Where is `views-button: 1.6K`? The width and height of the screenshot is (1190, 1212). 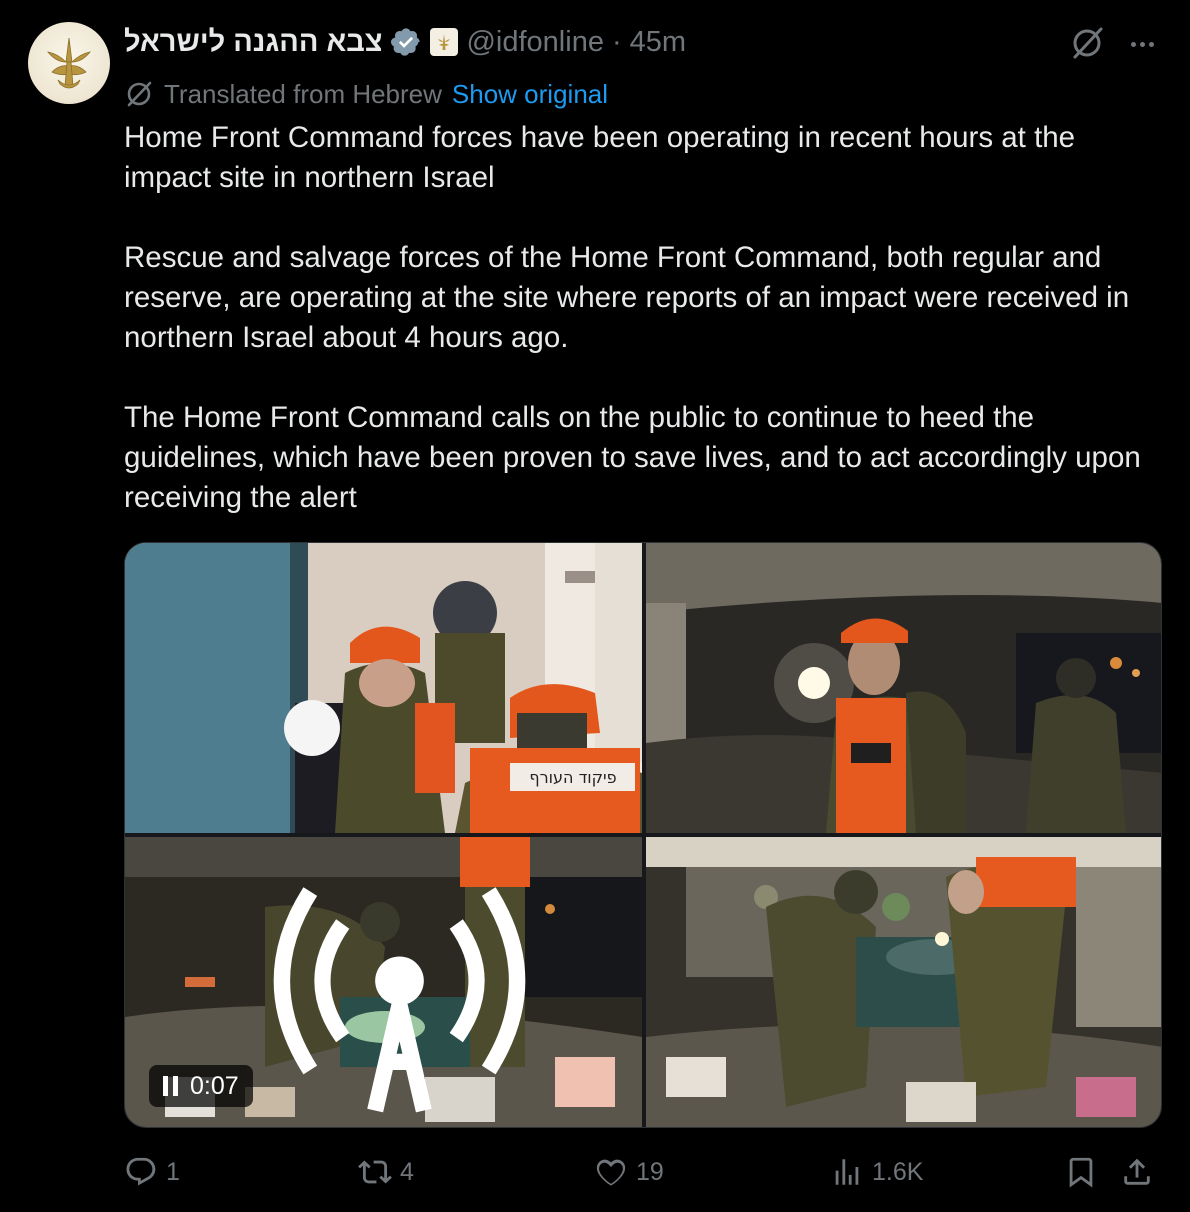
views-button: 1.6K is located at coordinates (876, 1172).